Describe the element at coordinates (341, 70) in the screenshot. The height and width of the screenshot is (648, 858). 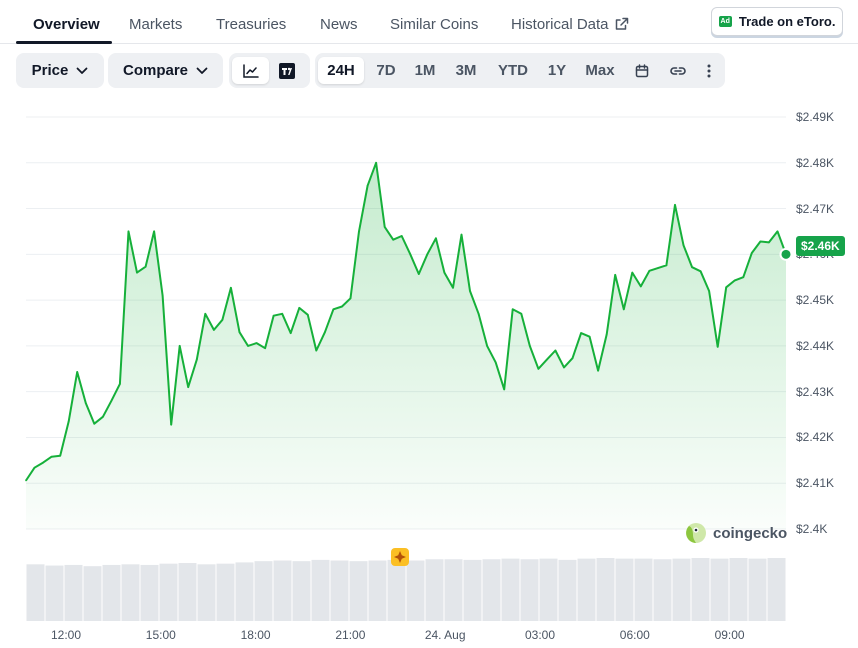
I see `range-24h-button: 24H` at that location.